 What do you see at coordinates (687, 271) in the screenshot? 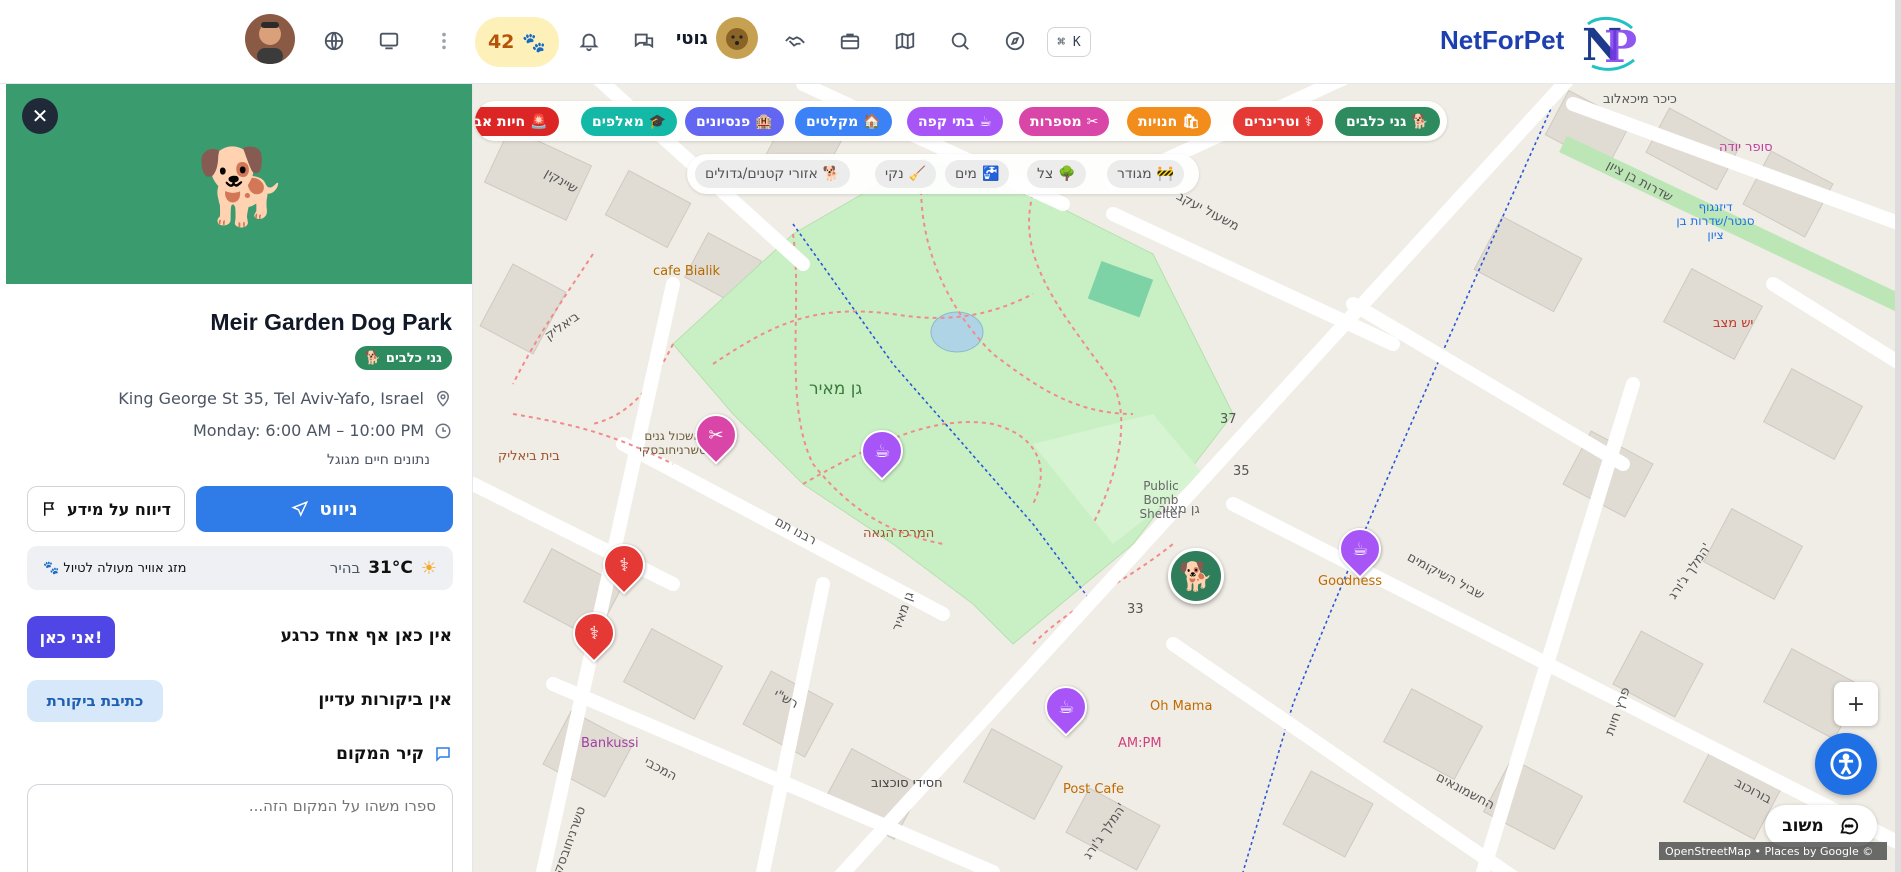
I see `map-label-cafe-bialik: cafe Bialik` at bounding box center [687, 271].